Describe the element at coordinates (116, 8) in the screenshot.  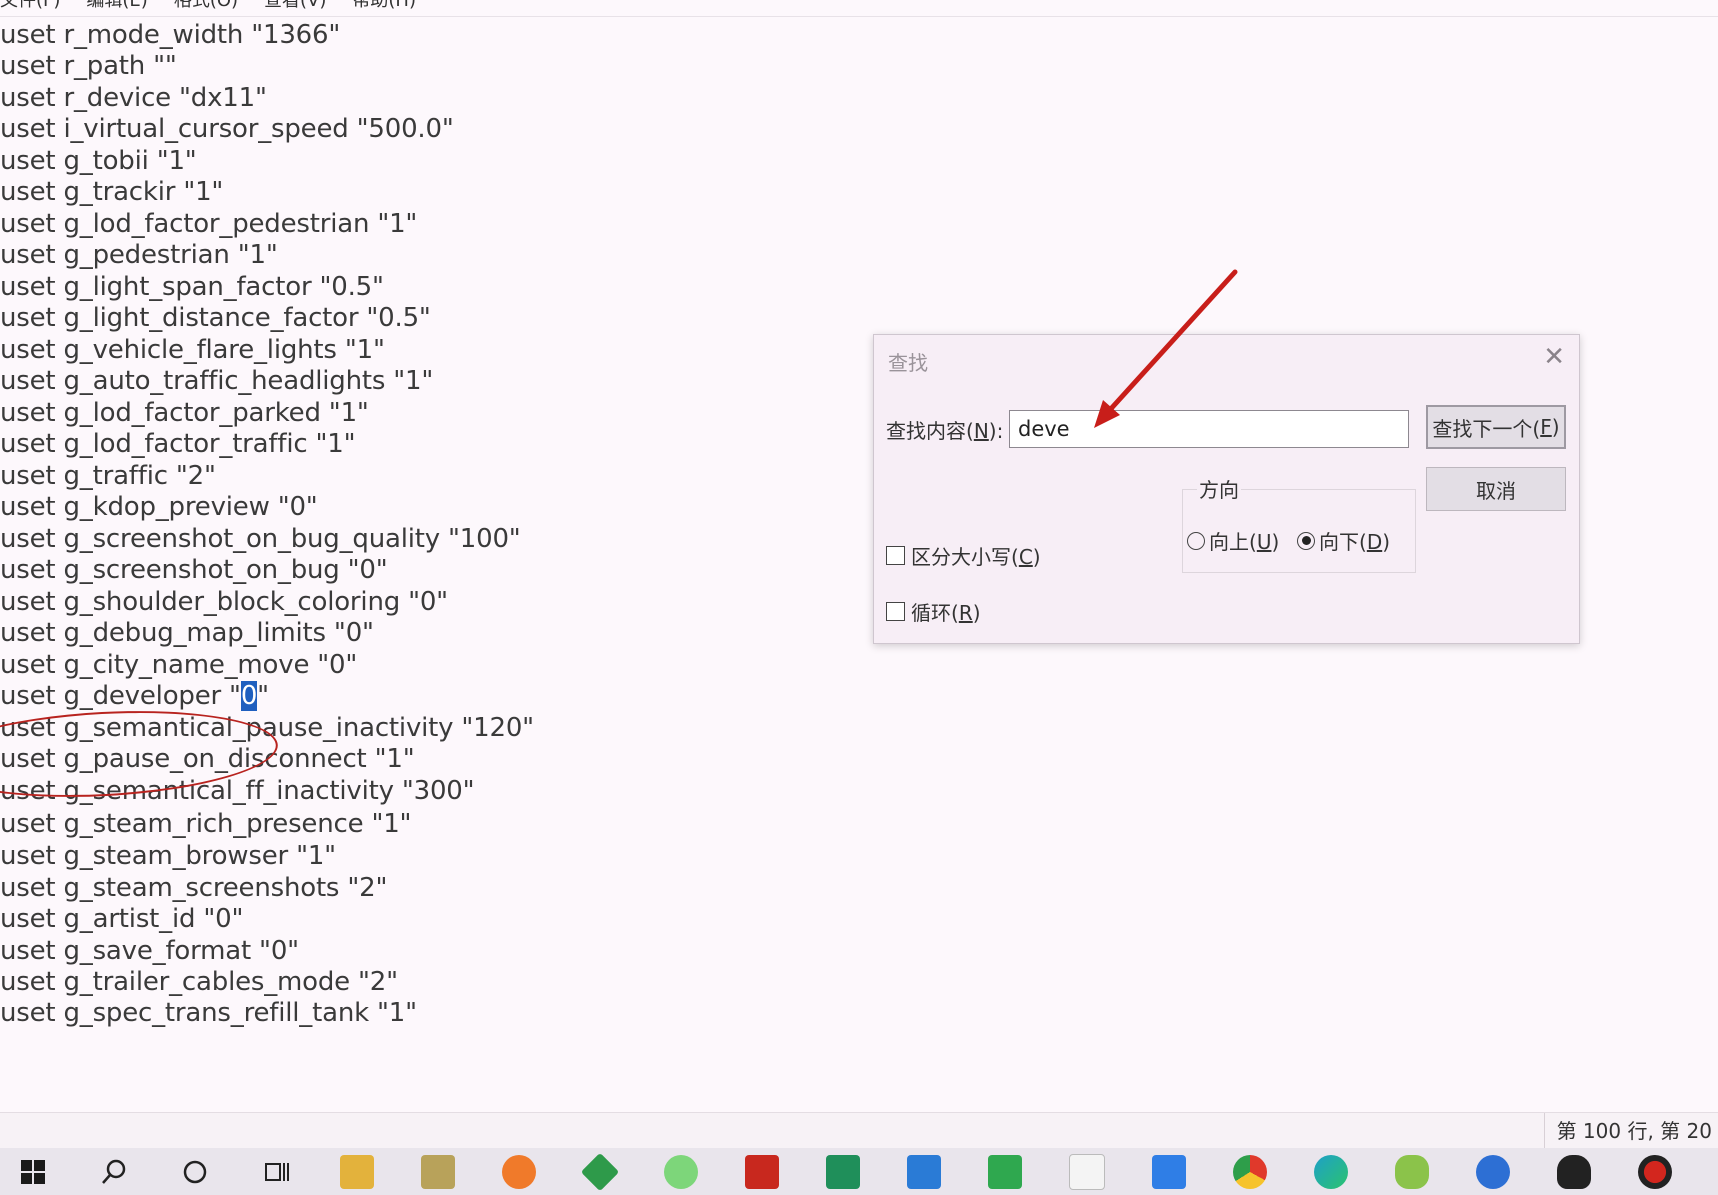
I see `menu-edit: 编辑(E)` at that location.